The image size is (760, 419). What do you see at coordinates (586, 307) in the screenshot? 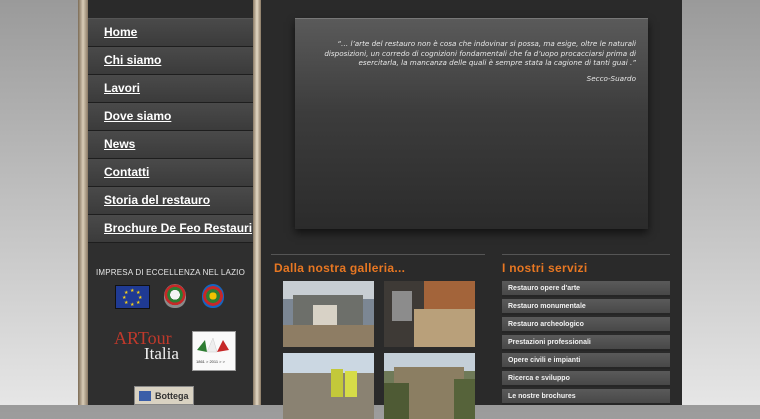
I see `service-restauro-monumentale: Restauro monumentale` at bounding box center [586, 307].